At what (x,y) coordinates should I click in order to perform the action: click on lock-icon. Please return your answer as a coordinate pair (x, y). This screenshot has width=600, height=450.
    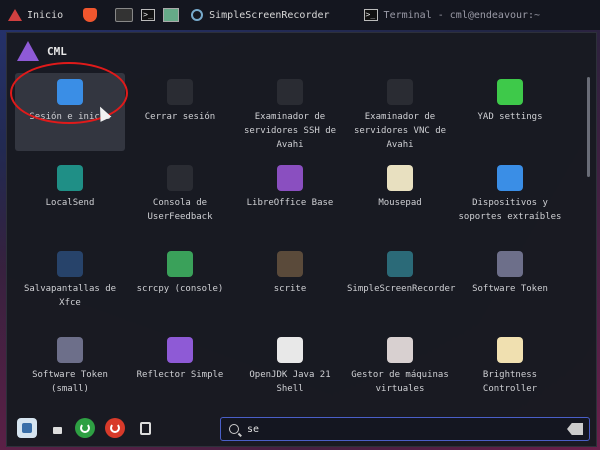
    Looking at the image, I should click on (57, 430).